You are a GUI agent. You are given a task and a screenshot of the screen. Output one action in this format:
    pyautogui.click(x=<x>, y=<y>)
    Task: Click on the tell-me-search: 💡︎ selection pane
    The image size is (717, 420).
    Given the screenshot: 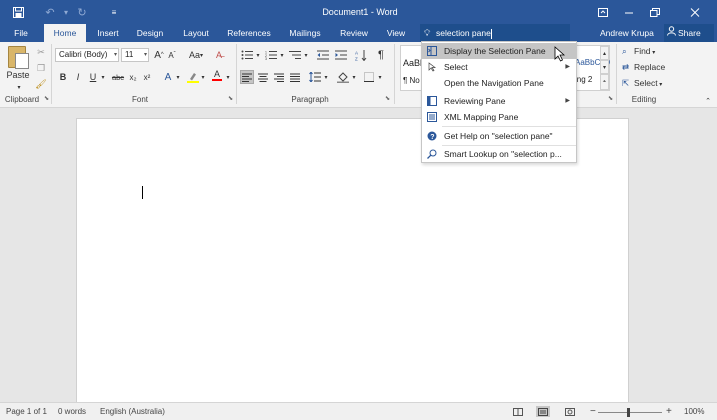 What is the action you would take?
    pyautogui.click(x=495, y=33)
    